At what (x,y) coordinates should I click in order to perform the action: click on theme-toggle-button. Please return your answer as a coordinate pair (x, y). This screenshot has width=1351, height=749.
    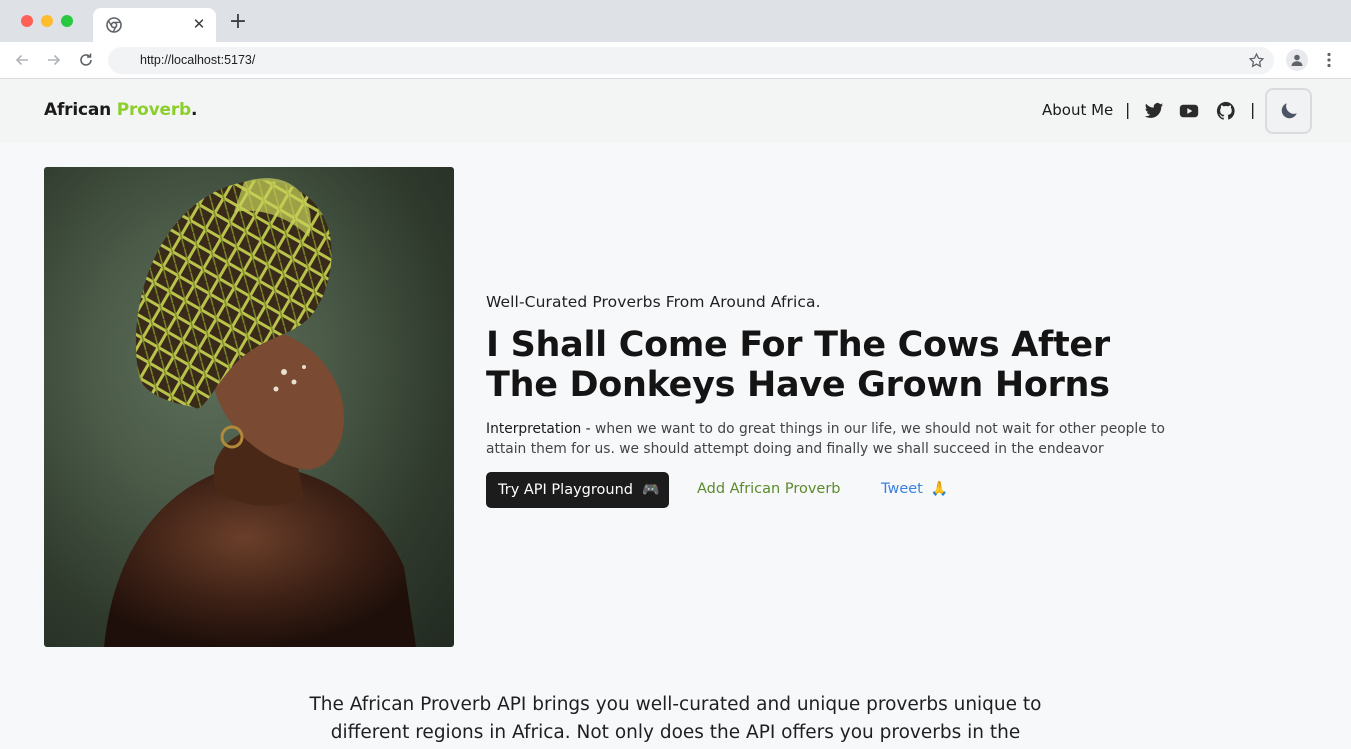
    Looking at the image, I should click on (1288, 111).